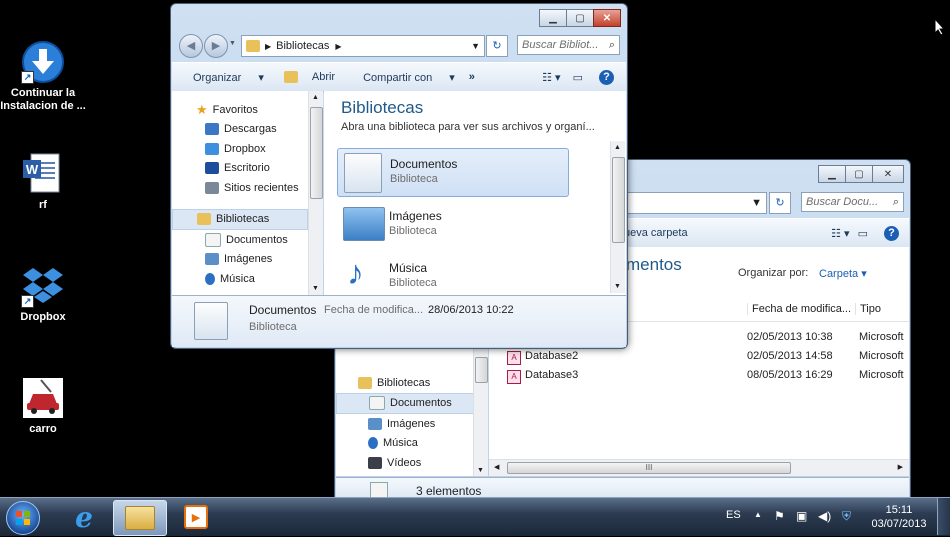  I want to click on library-item-music: ♪ Música Biblioteca, so click(452, 274).